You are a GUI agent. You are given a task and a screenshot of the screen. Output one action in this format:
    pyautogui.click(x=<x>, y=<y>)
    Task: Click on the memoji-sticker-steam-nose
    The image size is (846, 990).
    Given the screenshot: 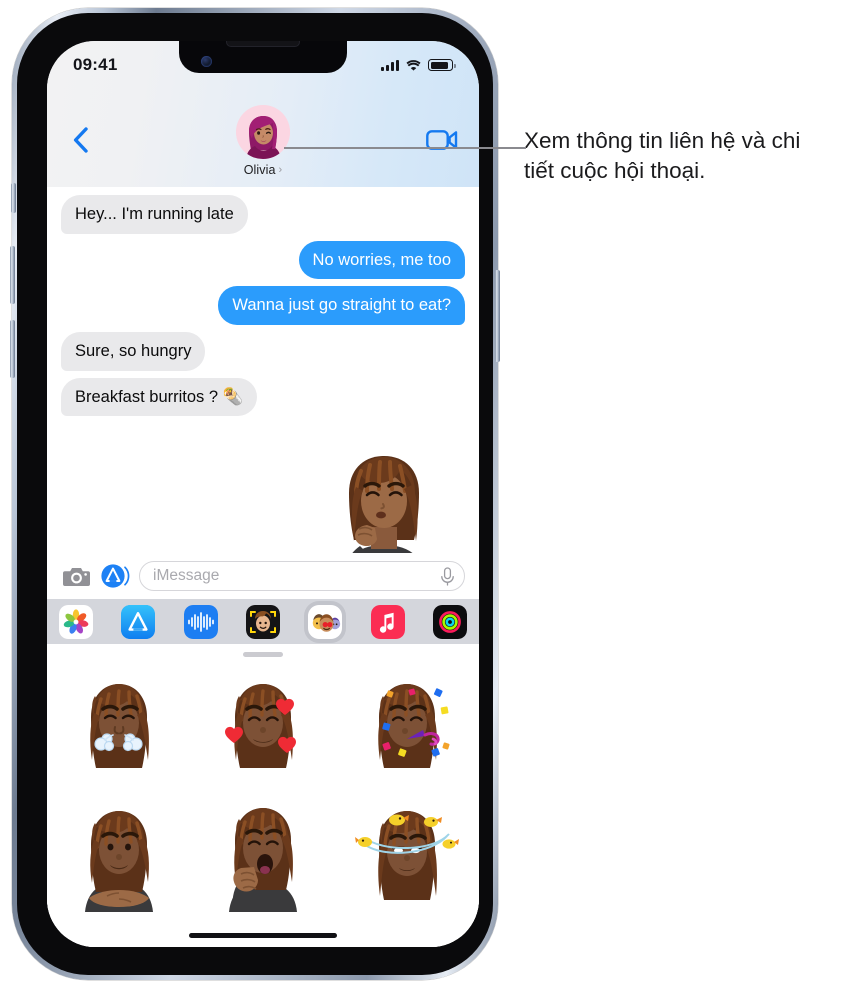 What is the action you would take?
    pyautogui.click(x=119, y=726)
    